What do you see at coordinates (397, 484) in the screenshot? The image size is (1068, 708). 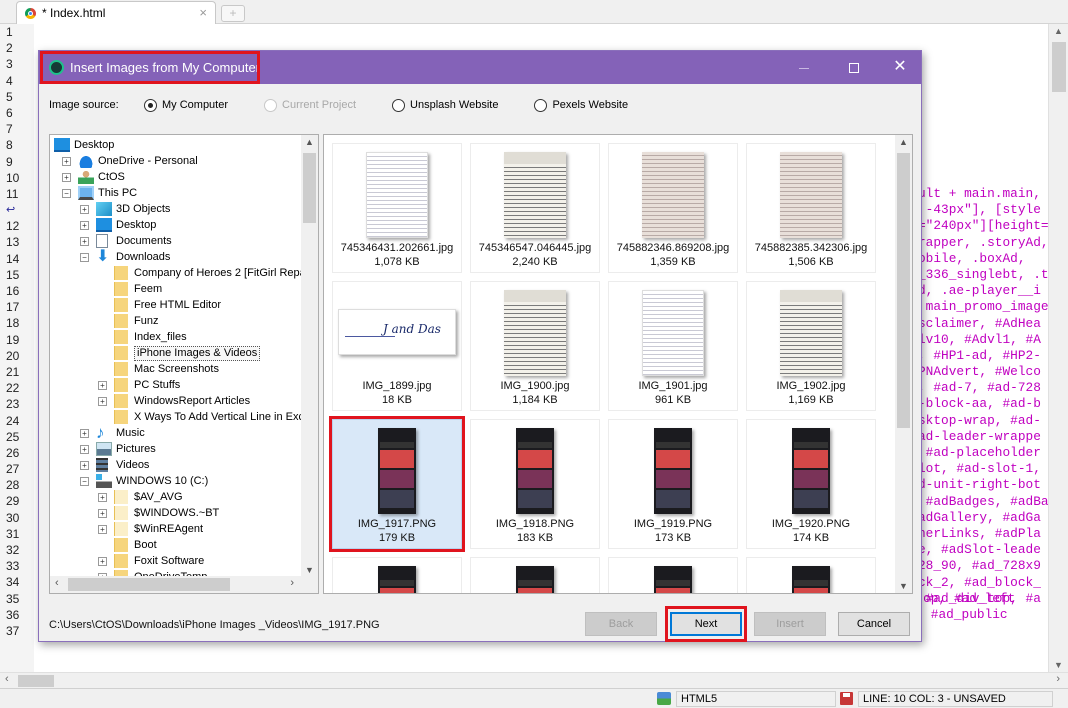 I see `image-card: IMG_1917.PNG 179 KB` at bounding box center [397, 484].